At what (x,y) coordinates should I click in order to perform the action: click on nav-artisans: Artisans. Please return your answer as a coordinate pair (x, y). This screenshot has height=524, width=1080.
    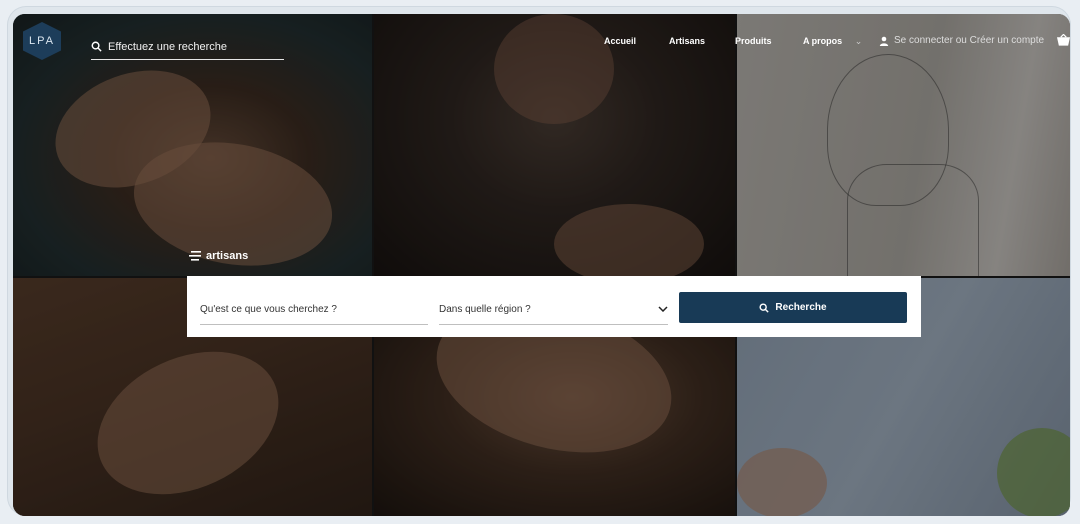
    Looking at the image, I should click on (687, 41).